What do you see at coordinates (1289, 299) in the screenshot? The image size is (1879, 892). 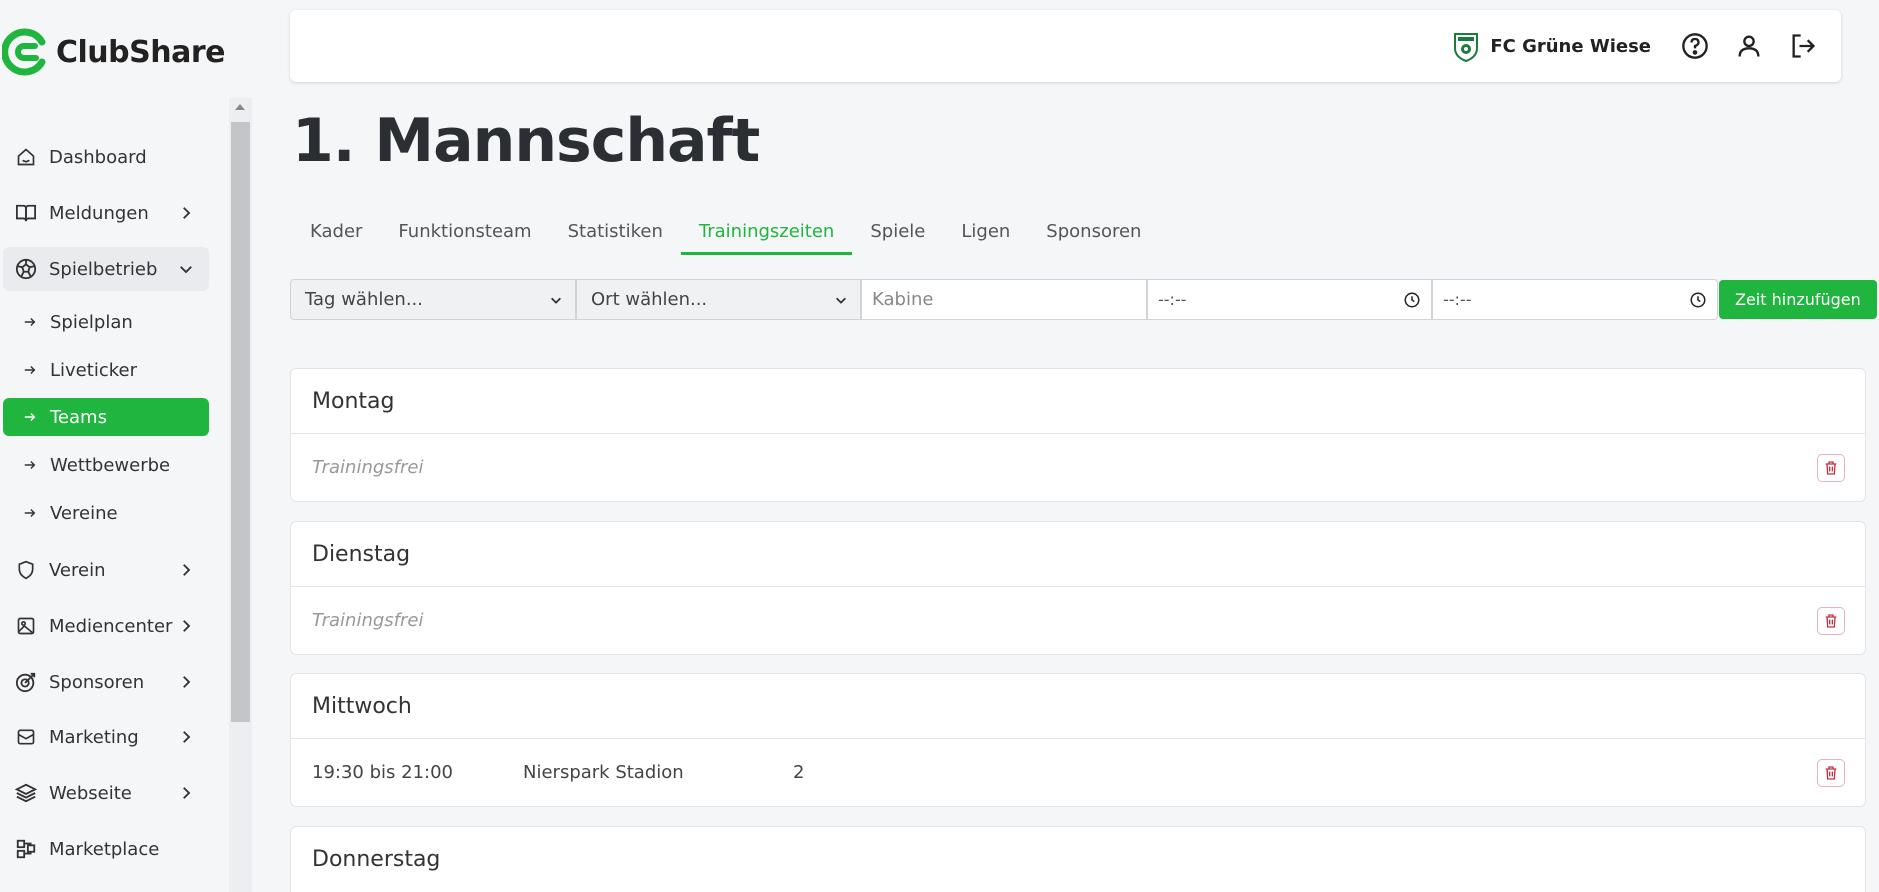 I see `start-time-input: --:--` at bounding box center [1289, 299].